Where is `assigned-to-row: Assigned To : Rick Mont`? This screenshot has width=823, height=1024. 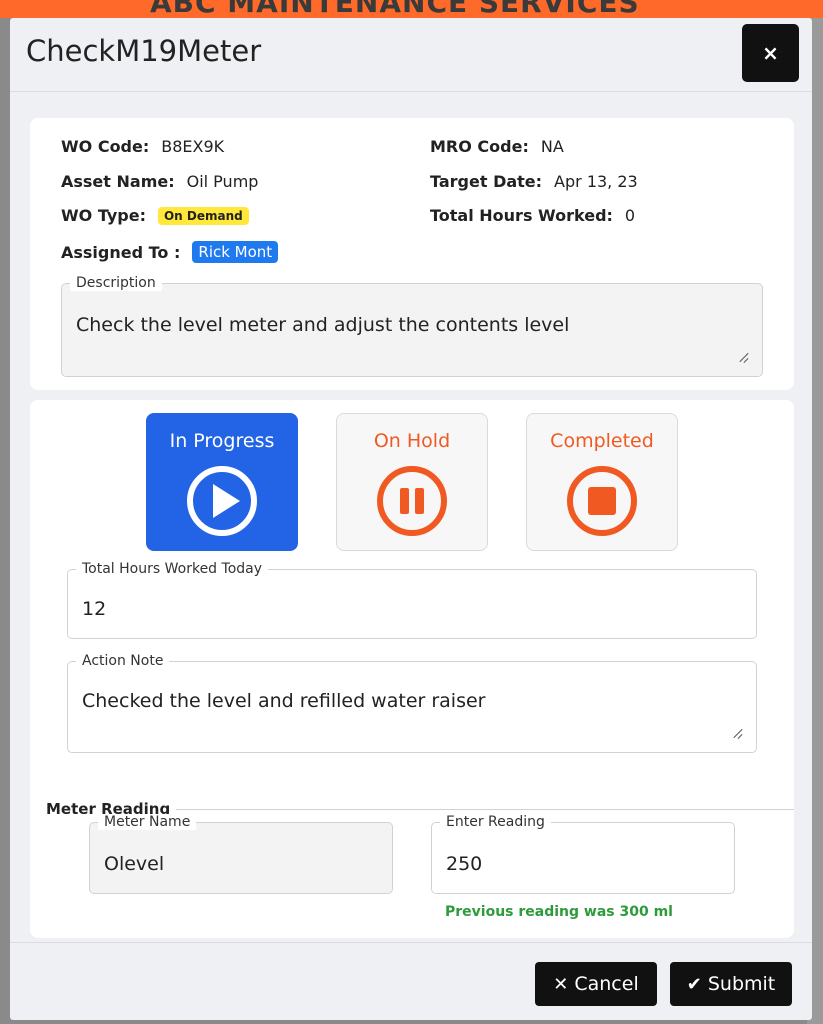
assigned-to-row: Assigned To : Rick Mont is located at coordinates (170, 252).